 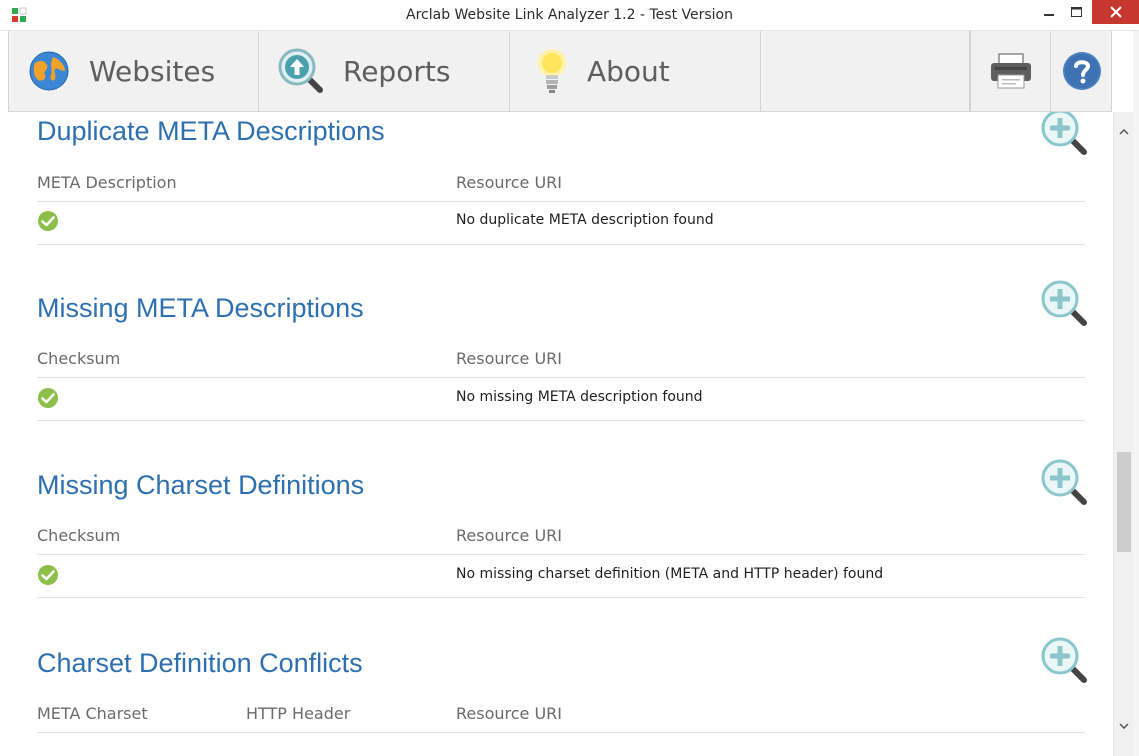 I want to click on about-button: About, so click(x=635, y=71).